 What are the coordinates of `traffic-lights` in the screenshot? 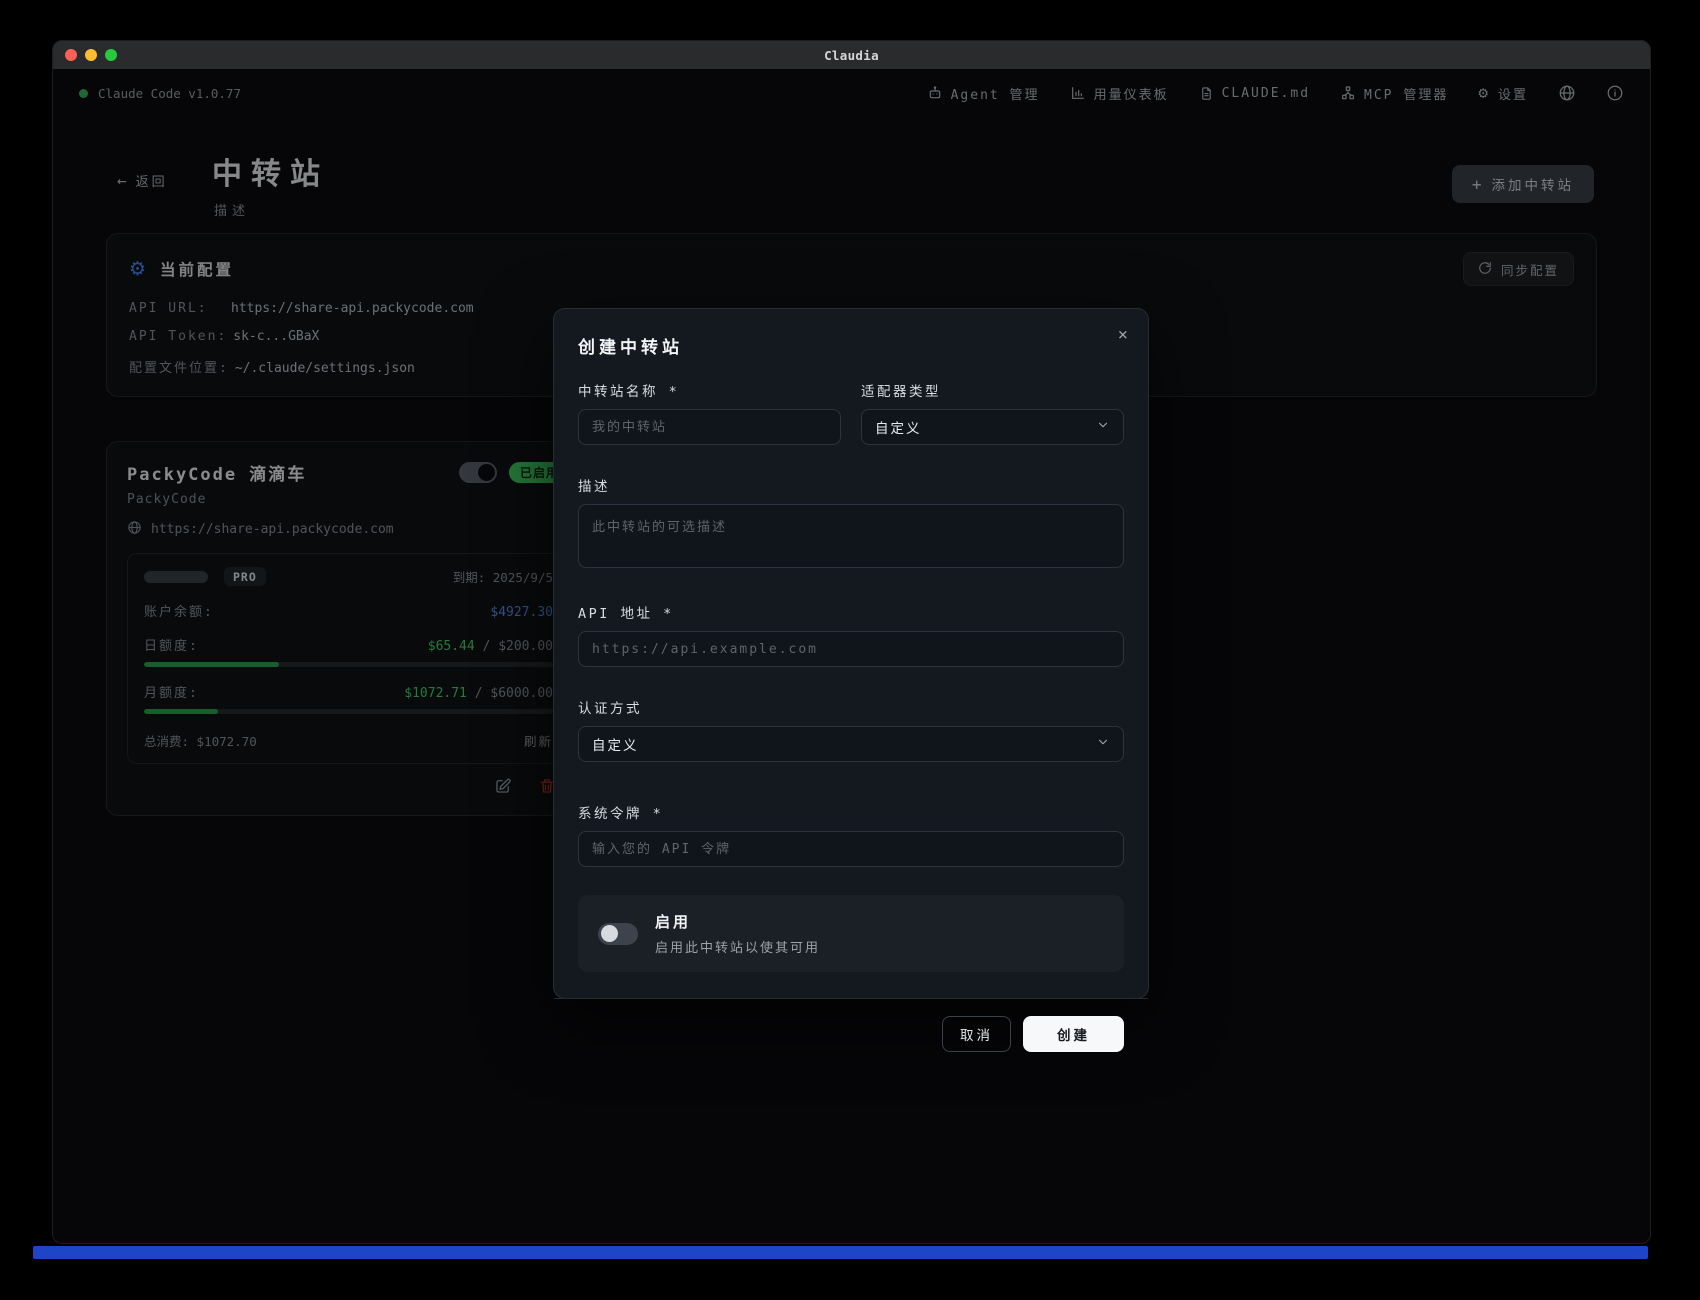 It's located at (91, 55).